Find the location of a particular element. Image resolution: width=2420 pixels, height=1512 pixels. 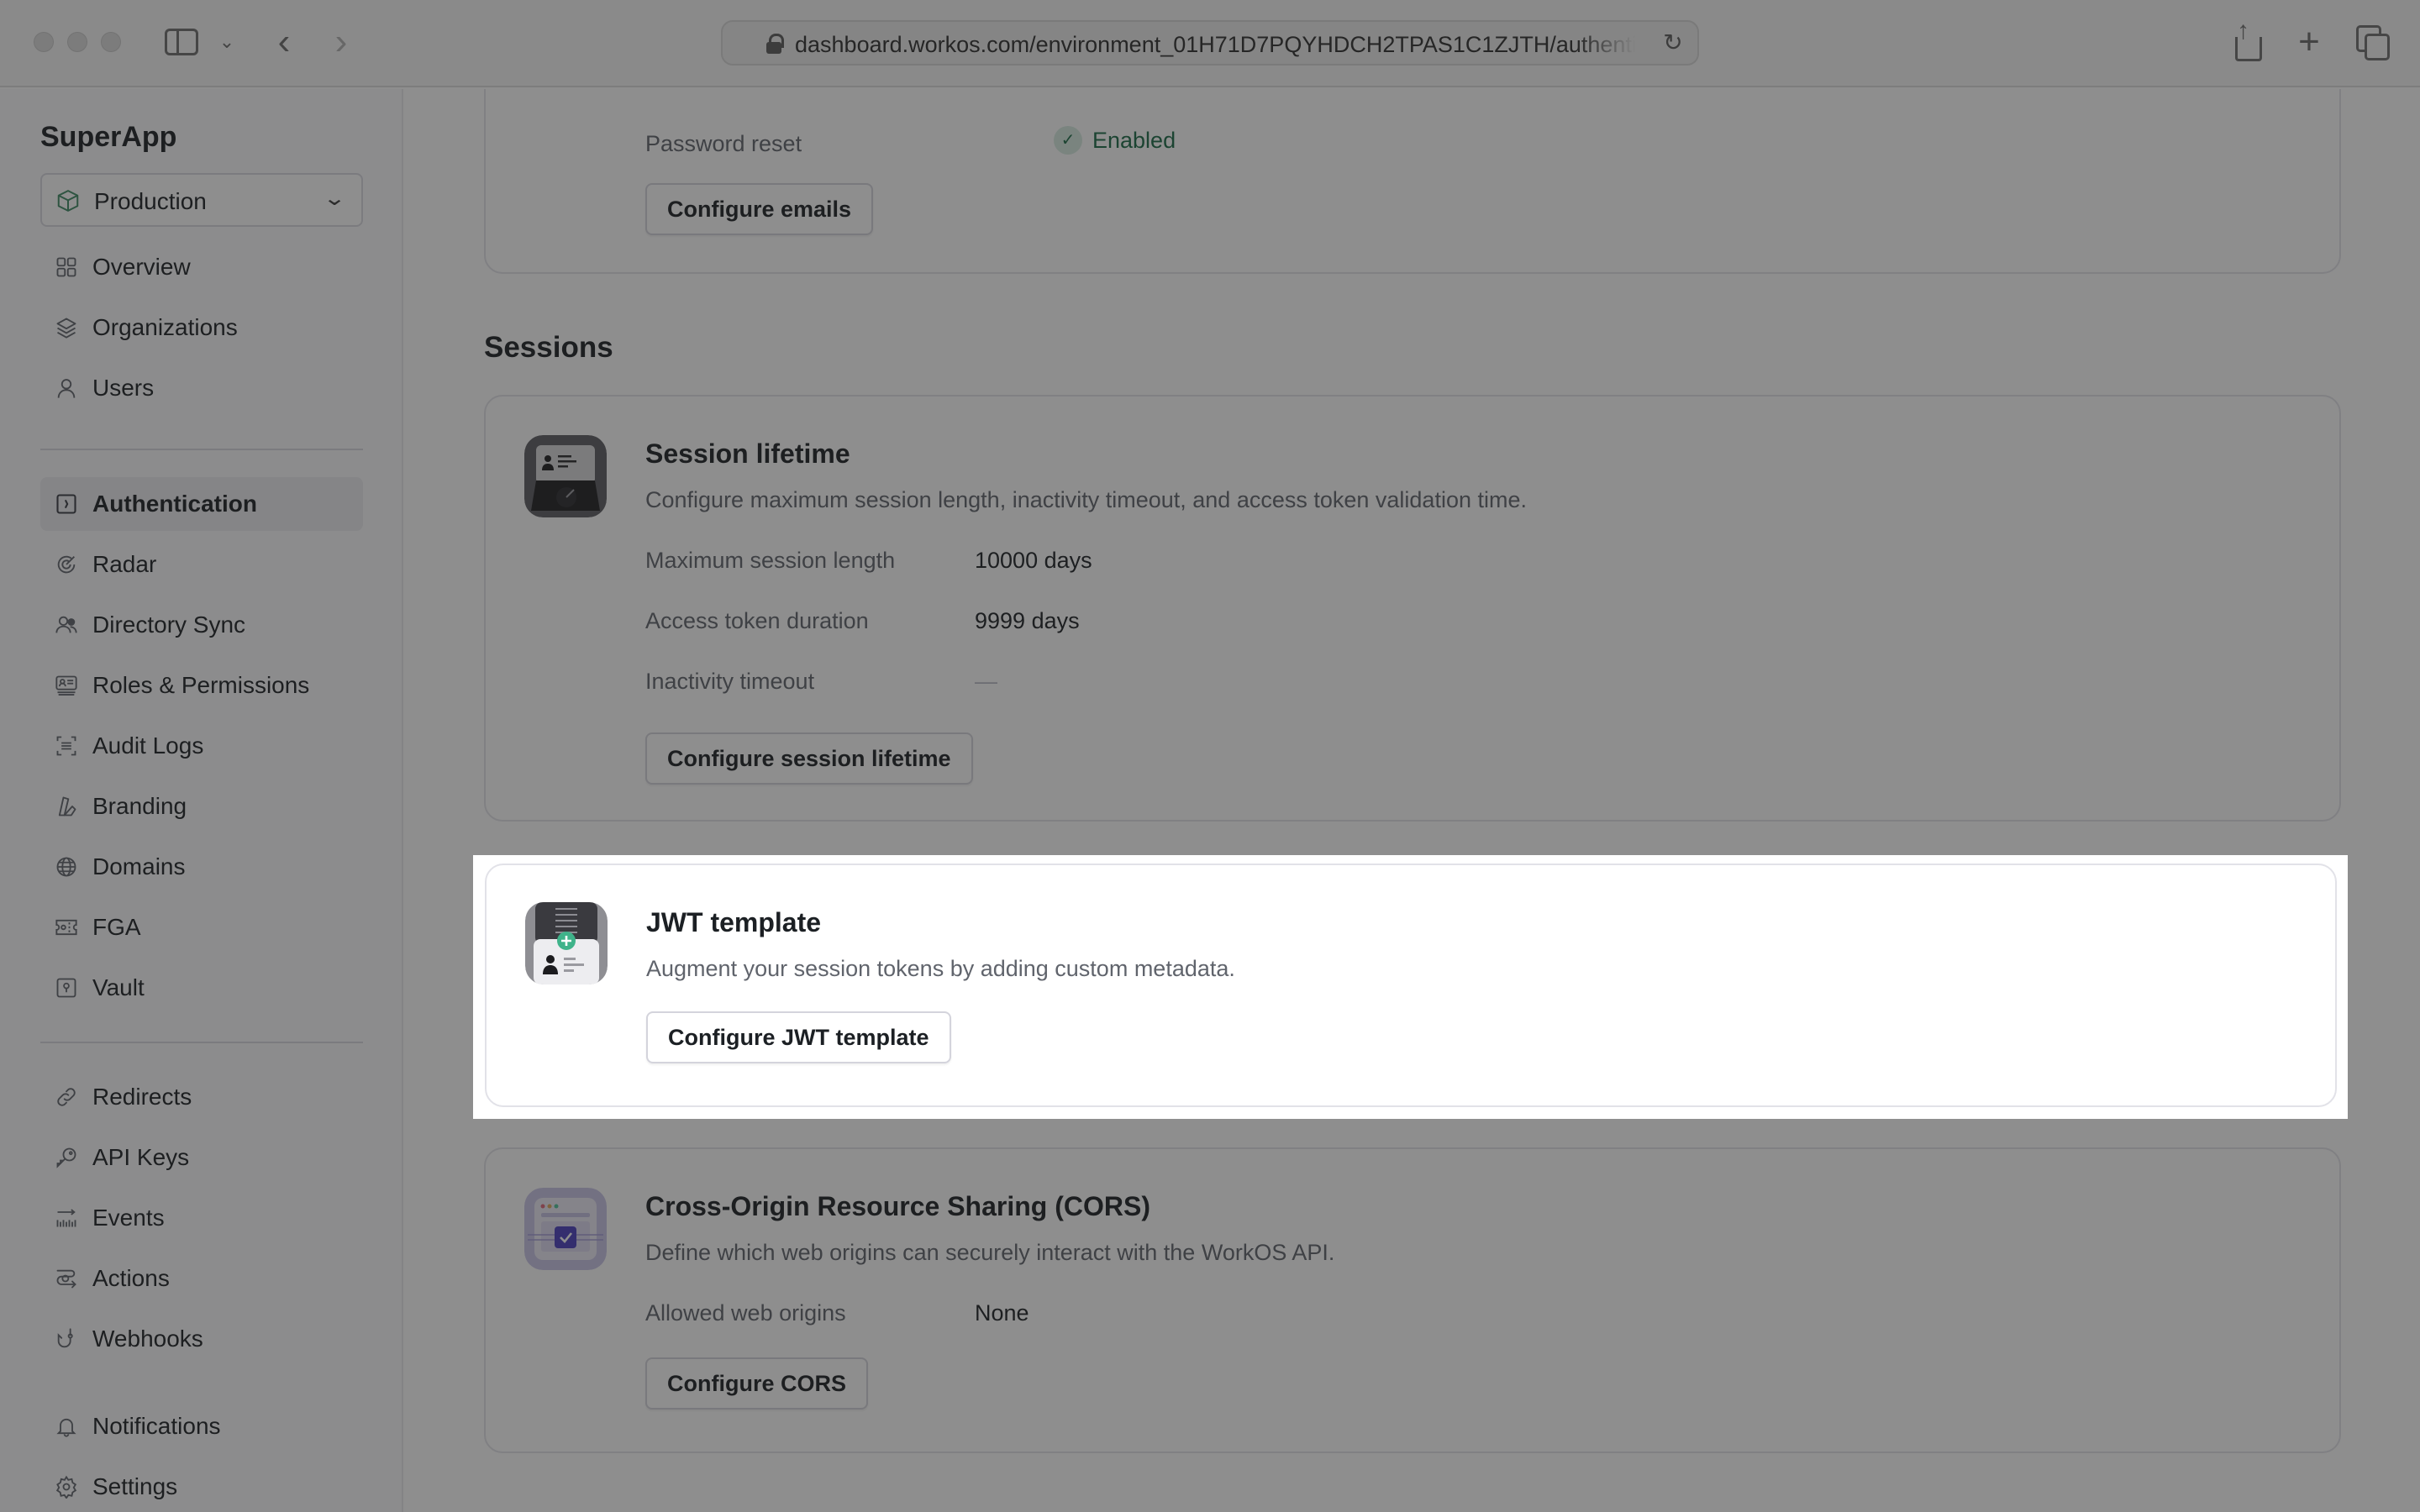

sidebar-item-label: Events is located at coordinates (128, 1218).